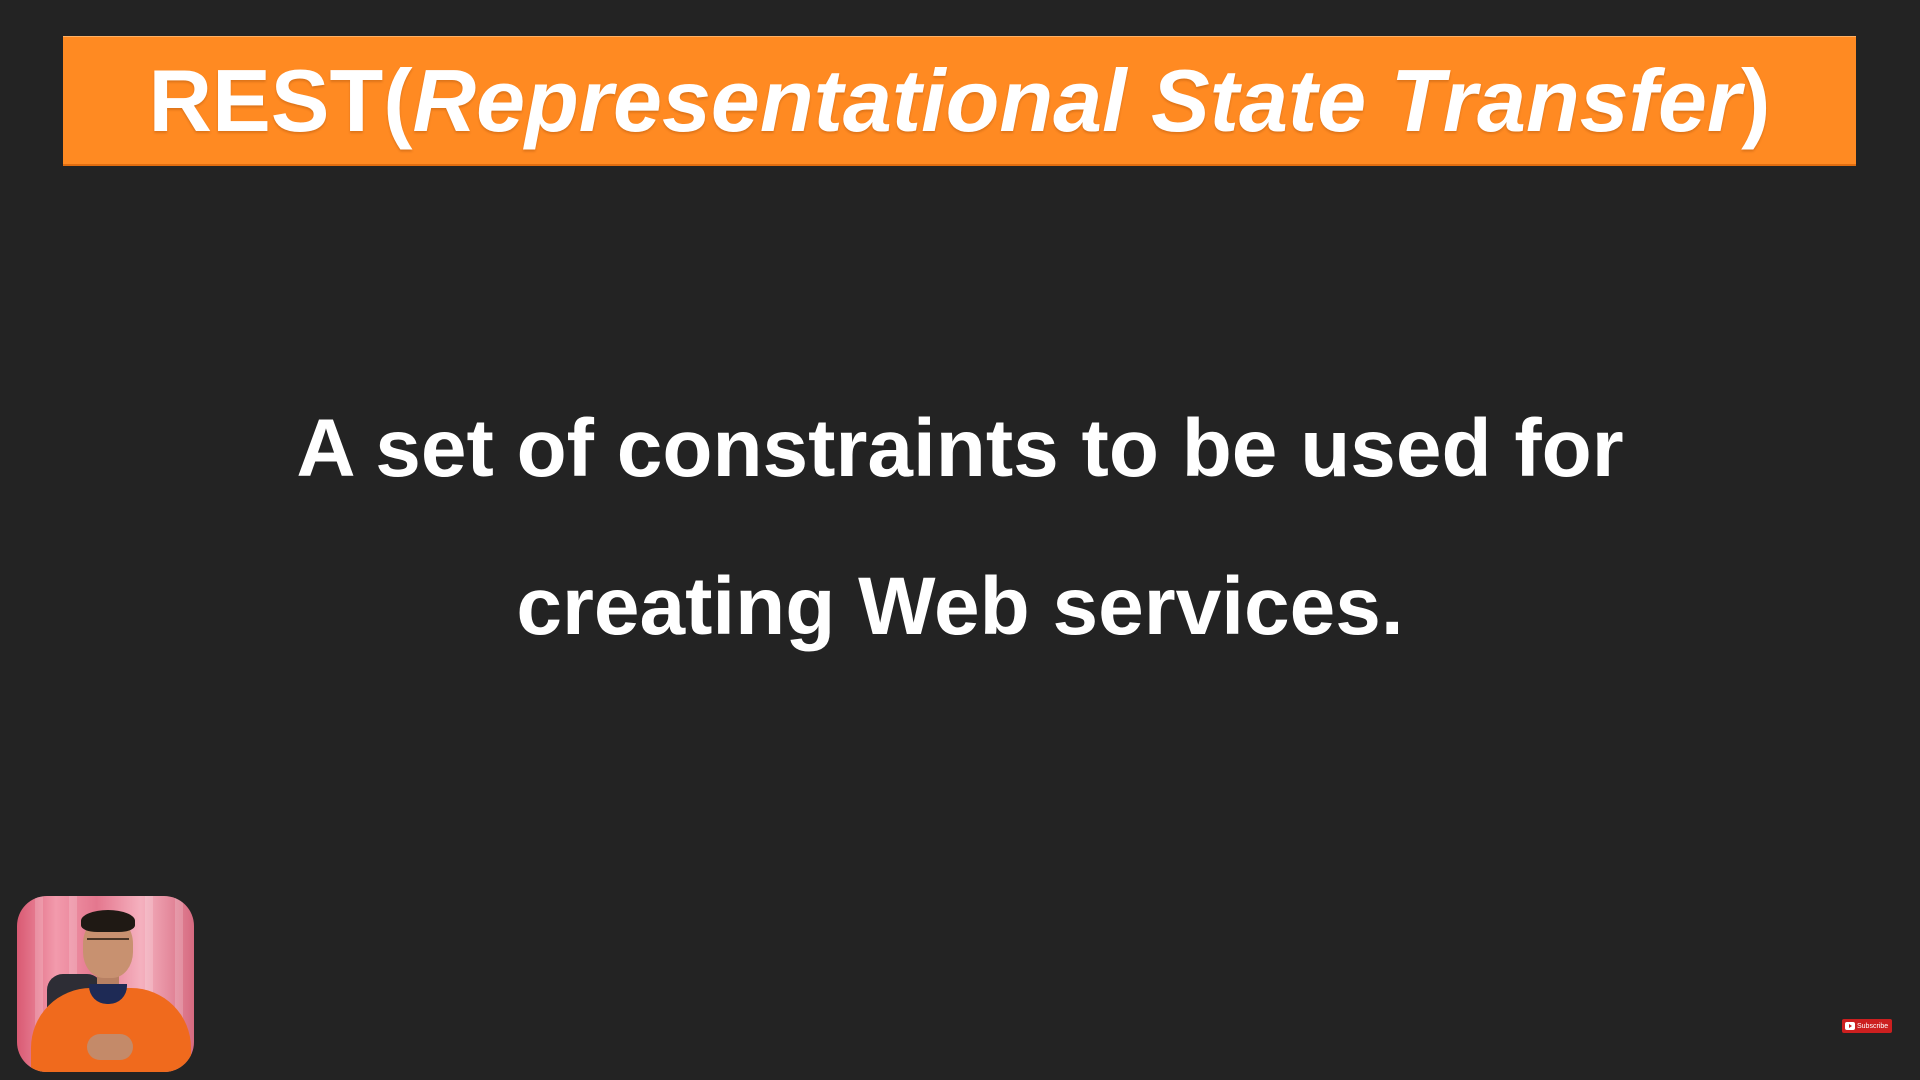  Describe the element at coordinates (1873, 1026) in the screenshot. I see `subscribe-label: Subscribe` at that location.